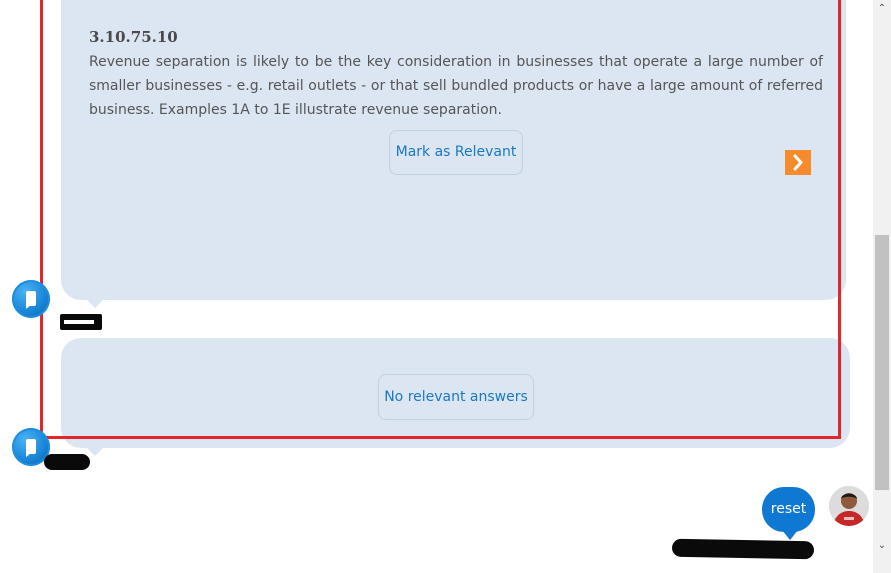 This screenshot has height=573, width=891. I want to click on user-avatar, so click(849, 506).